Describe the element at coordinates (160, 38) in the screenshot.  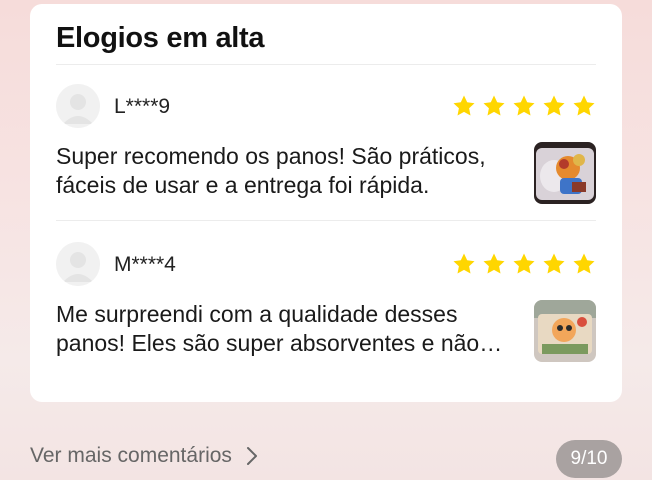
I see `section-title: Elogios em alta` at that location.